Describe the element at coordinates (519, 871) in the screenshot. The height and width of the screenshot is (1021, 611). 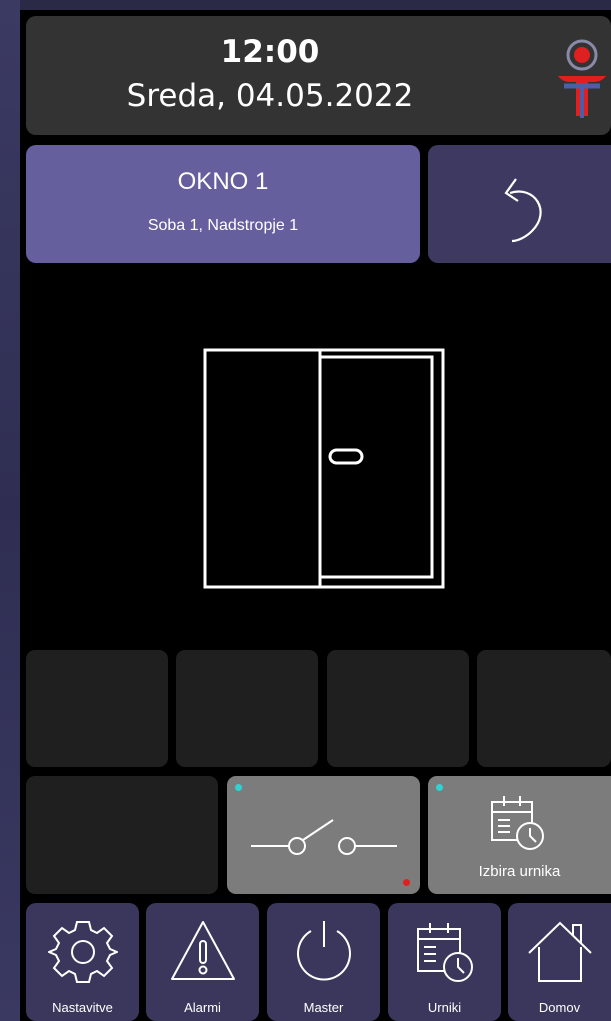
I see `schedule-label: Izbira urnika` at that location.